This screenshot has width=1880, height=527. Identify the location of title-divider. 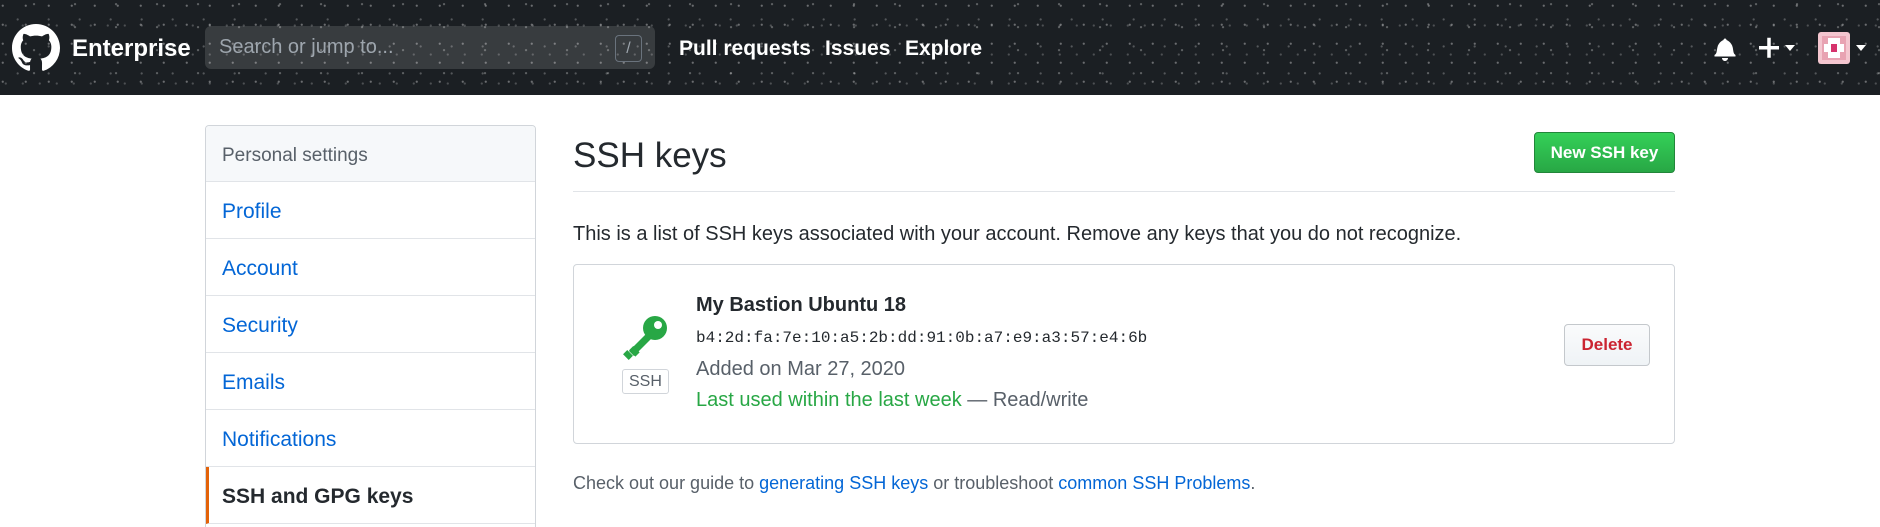
(1124, 191).